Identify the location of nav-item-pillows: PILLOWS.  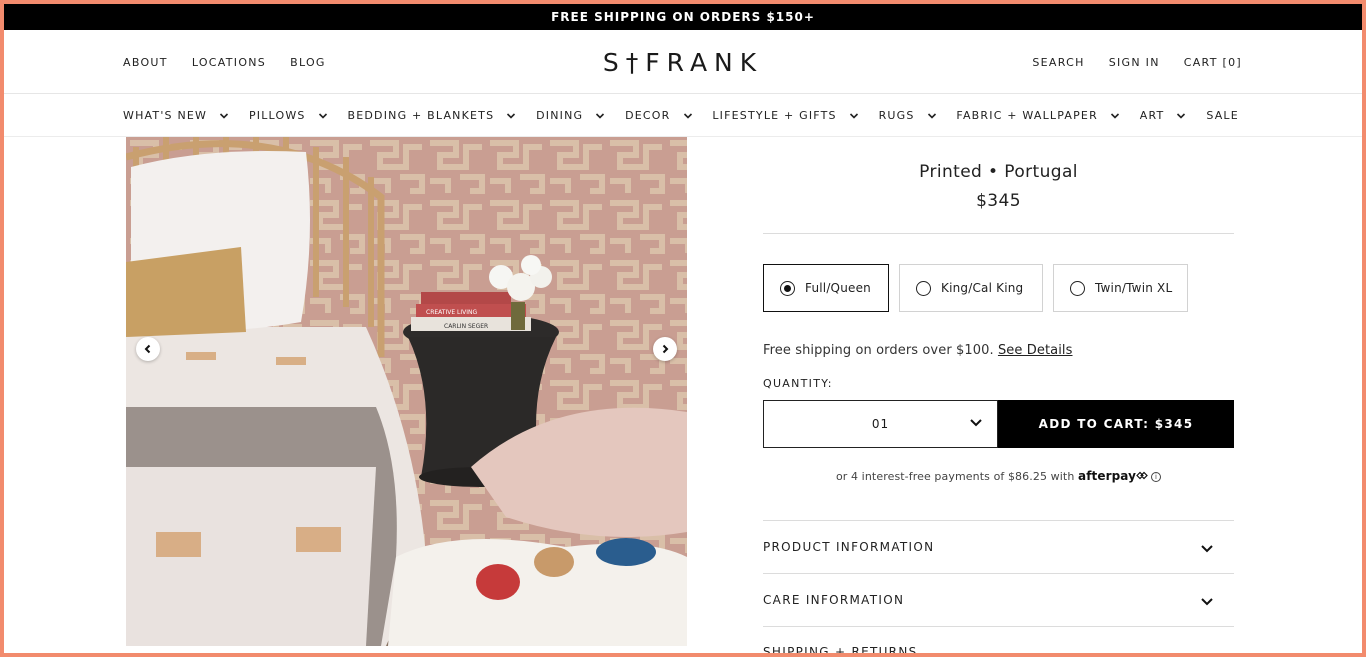
(288, 115).